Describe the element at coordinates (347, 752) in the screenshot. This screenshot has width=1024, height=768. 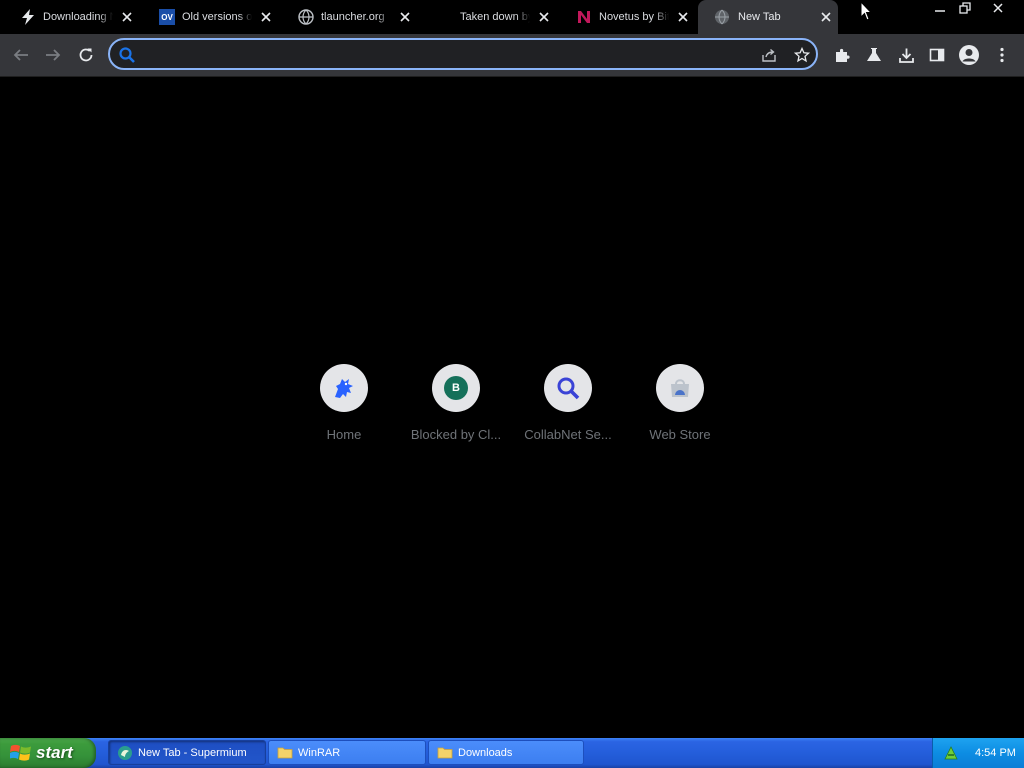
I see `taskbar-button-winrar: WinRAR` at that location.